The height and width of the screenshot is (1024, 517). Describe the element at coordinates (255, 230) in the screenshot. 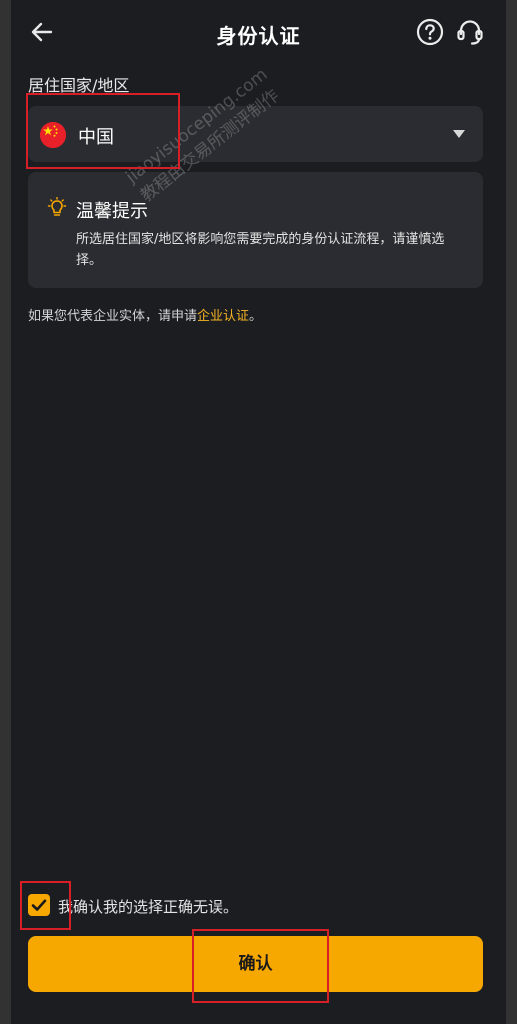

I see `tip-box: 温馨提示 所选居住国家/地区将影响您需要完成的身份认证流程，请谨慎选择。` at that location.